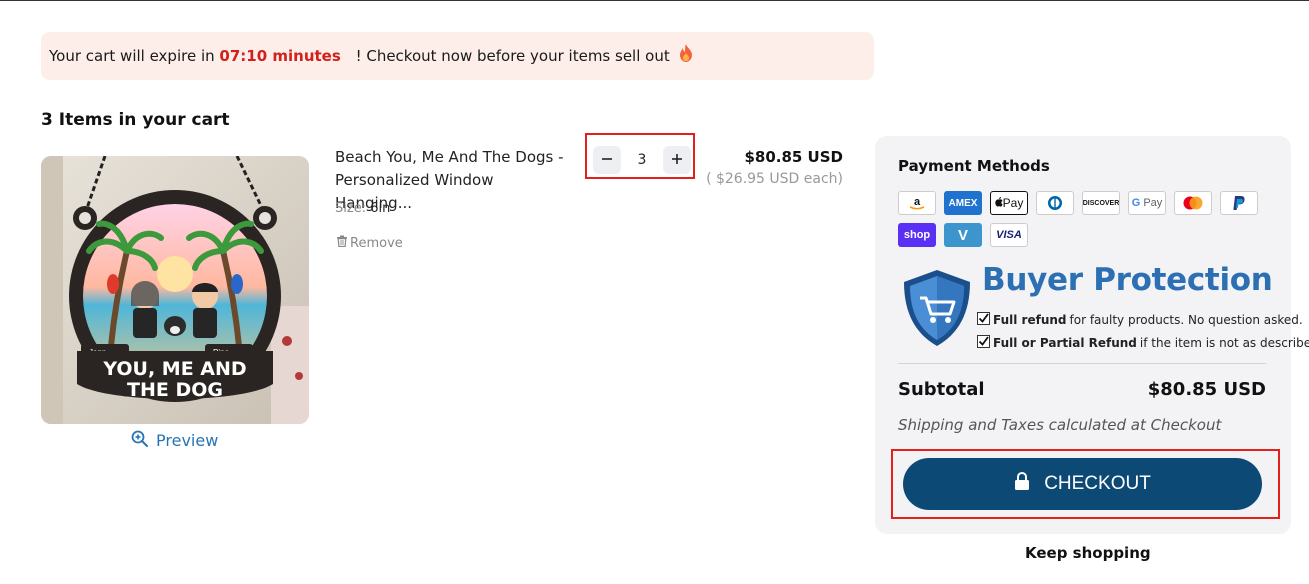 This screenshot has height=584, width=1309. What do you see at coordinates (376, 243) in the screenshot?
I see `remove-label: Remove` at bounding box center [376, 243].